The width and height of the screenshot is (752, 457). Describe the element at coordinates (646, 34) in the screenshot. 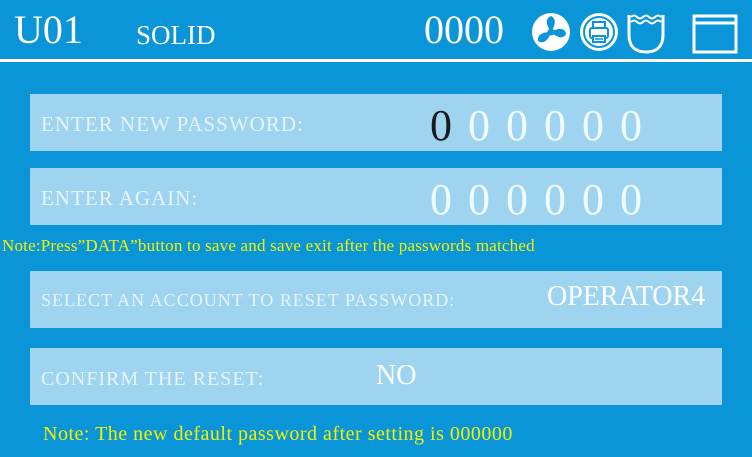

I see `water-bath-icon` at that location.